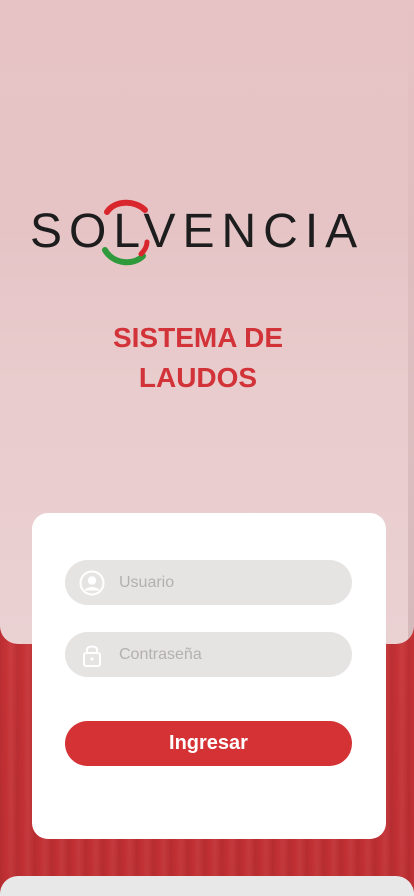 The height and width of the screenshot is (896, 414). What do you see at coordinates (207, 886) in the screenshot?
I see `bottom-sheet-edge` at bounding box center [207, 886].